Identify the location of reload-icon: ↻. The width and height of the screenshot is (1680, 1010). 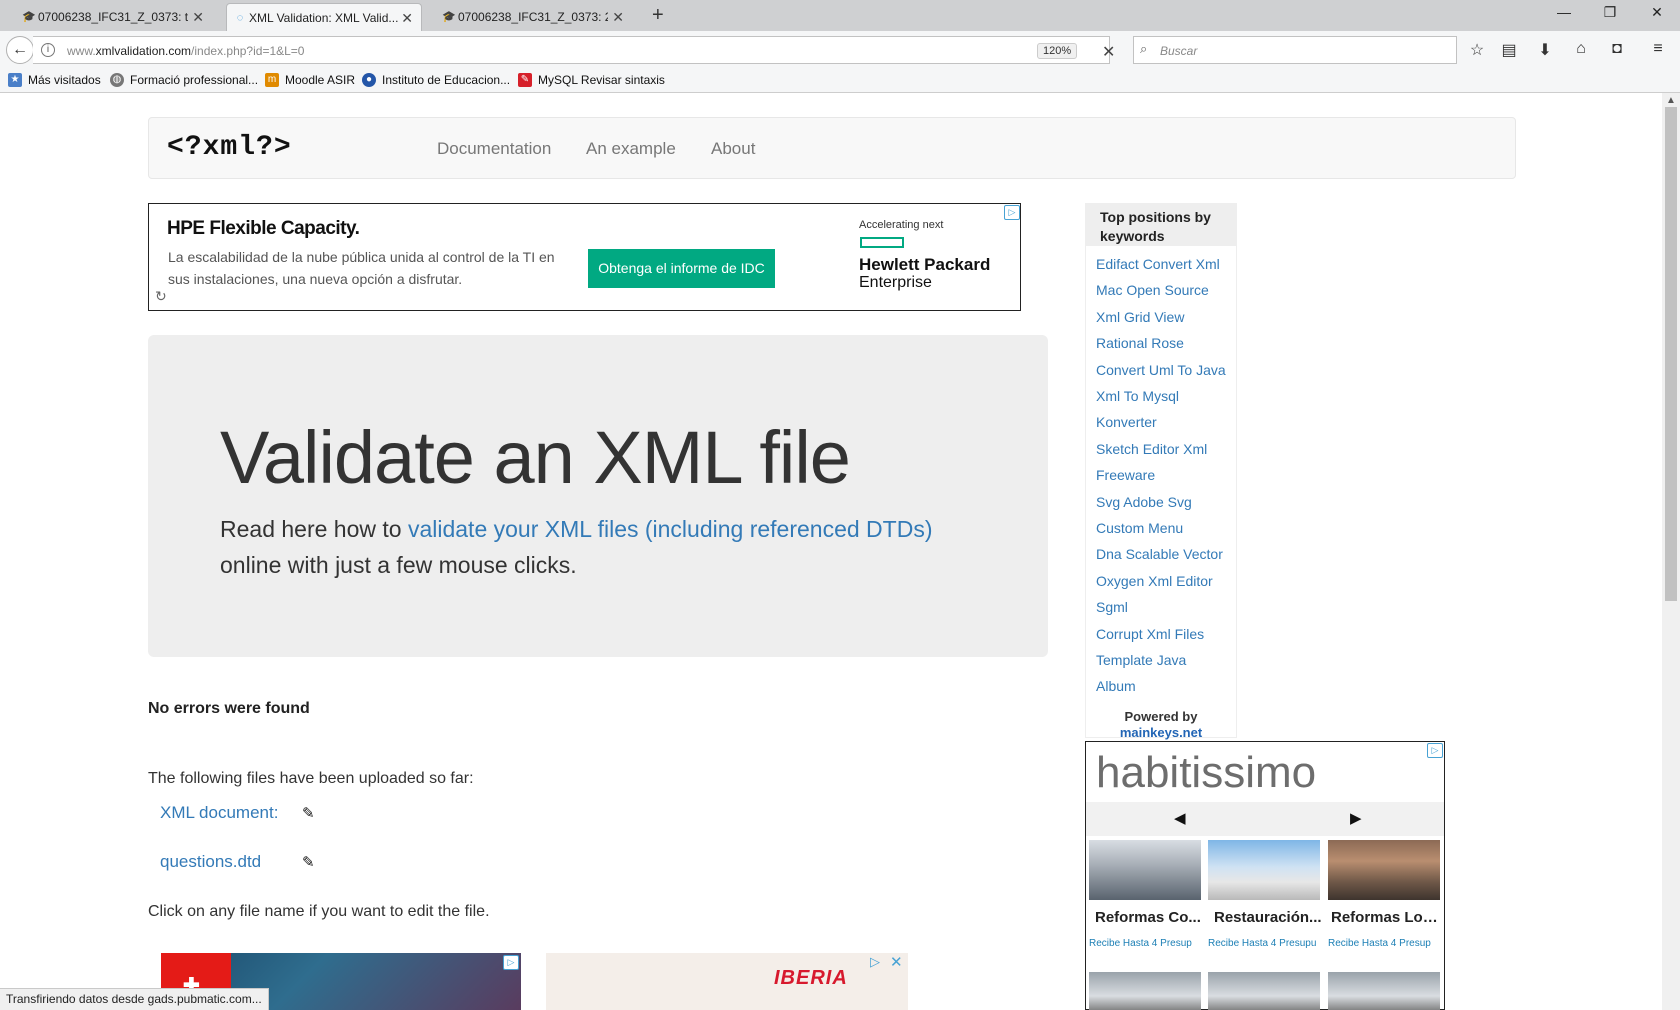
(161, 296).